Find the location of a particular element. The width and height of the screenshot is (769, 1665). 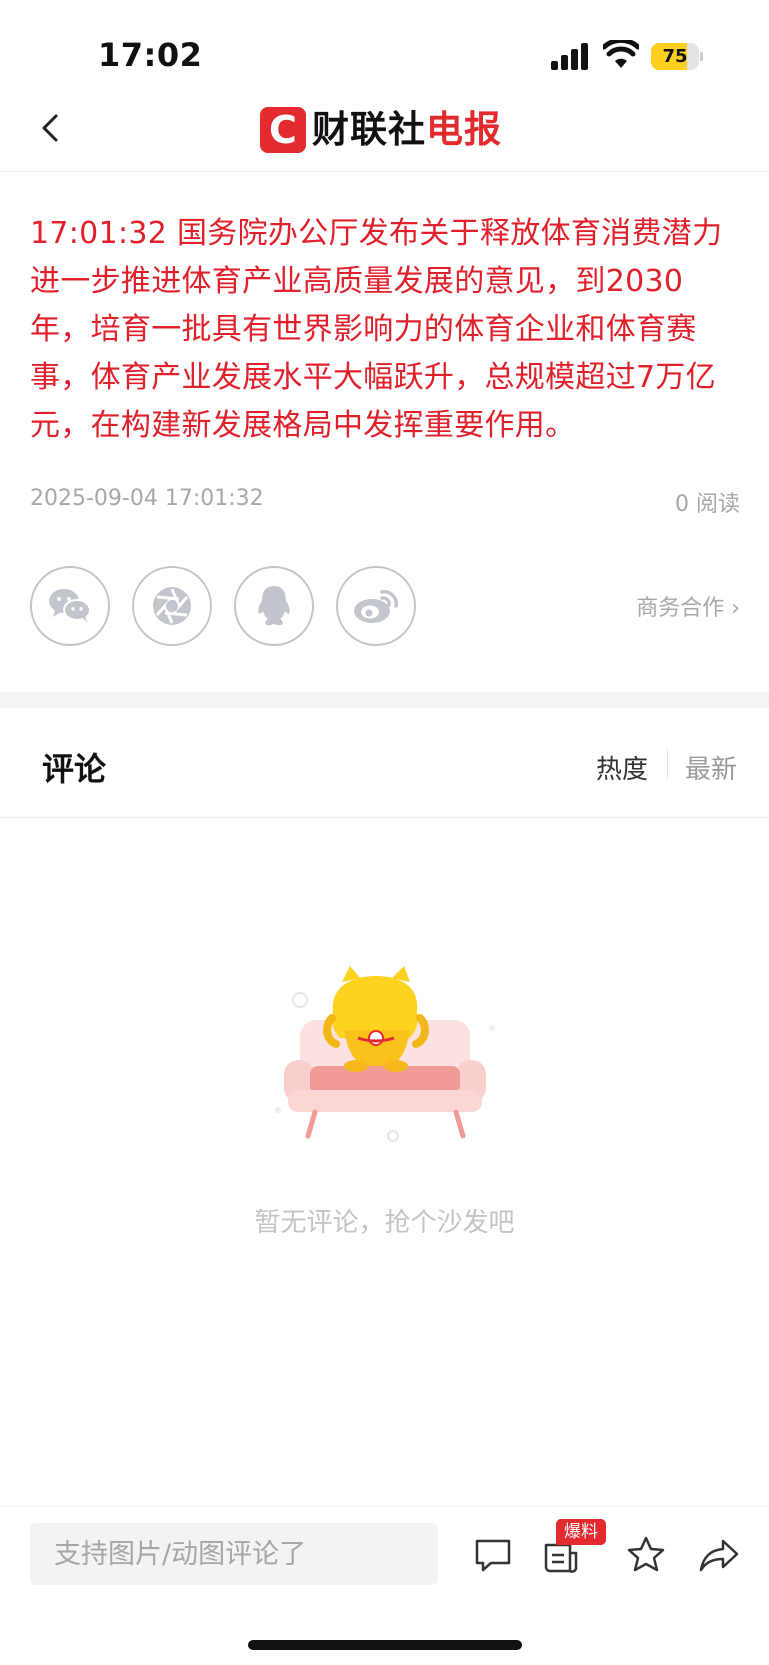

wechat-icon is located at coordinates (70, 606).